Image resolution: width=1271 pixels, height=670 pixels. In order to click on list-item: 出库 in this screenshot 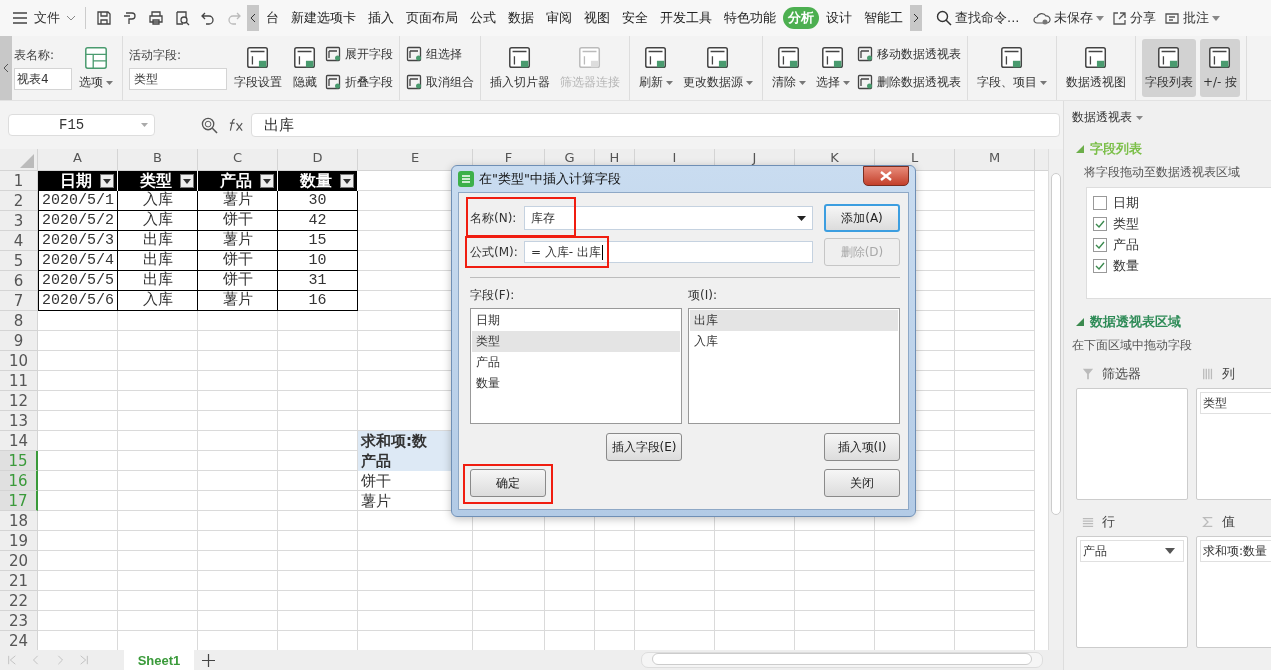, I will do `click(794, 320)`.